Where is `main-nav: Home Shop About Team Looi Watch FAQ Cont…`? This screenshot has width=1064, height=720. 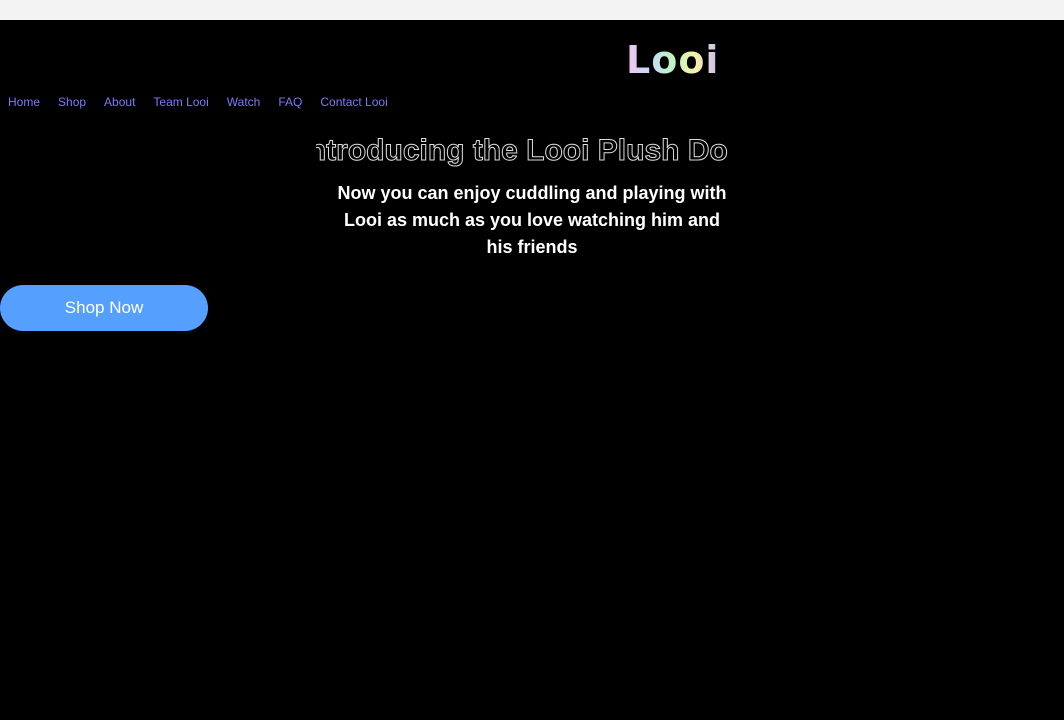
main-nav: Home Shop About Team Looi Watch FAQ Cont… is located at coordinates (198, 102).